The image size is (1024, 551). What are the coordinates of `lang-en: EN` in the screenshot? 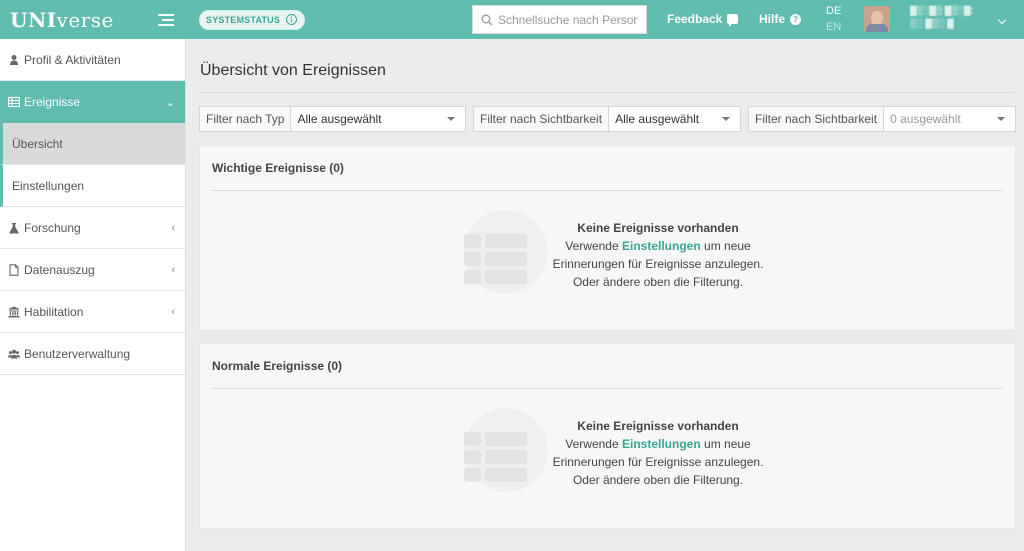 It's located at (833, 27).